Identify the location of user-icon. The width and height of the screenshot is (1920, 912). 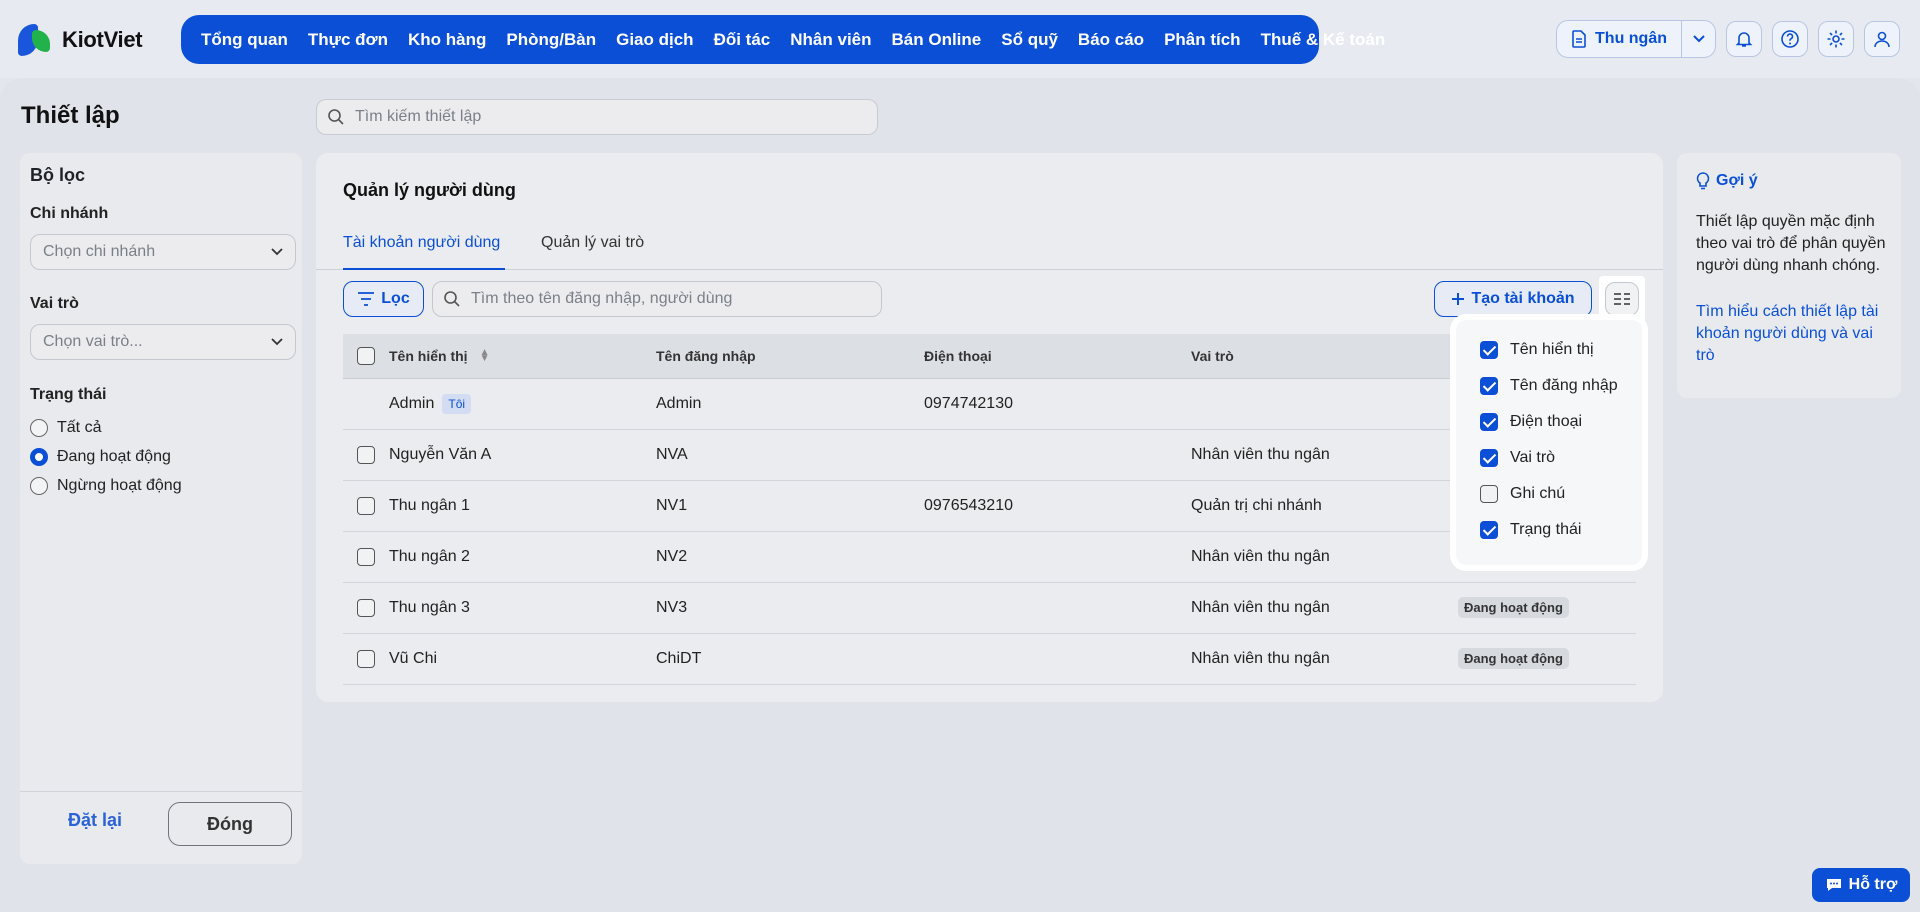
(1882, 39).